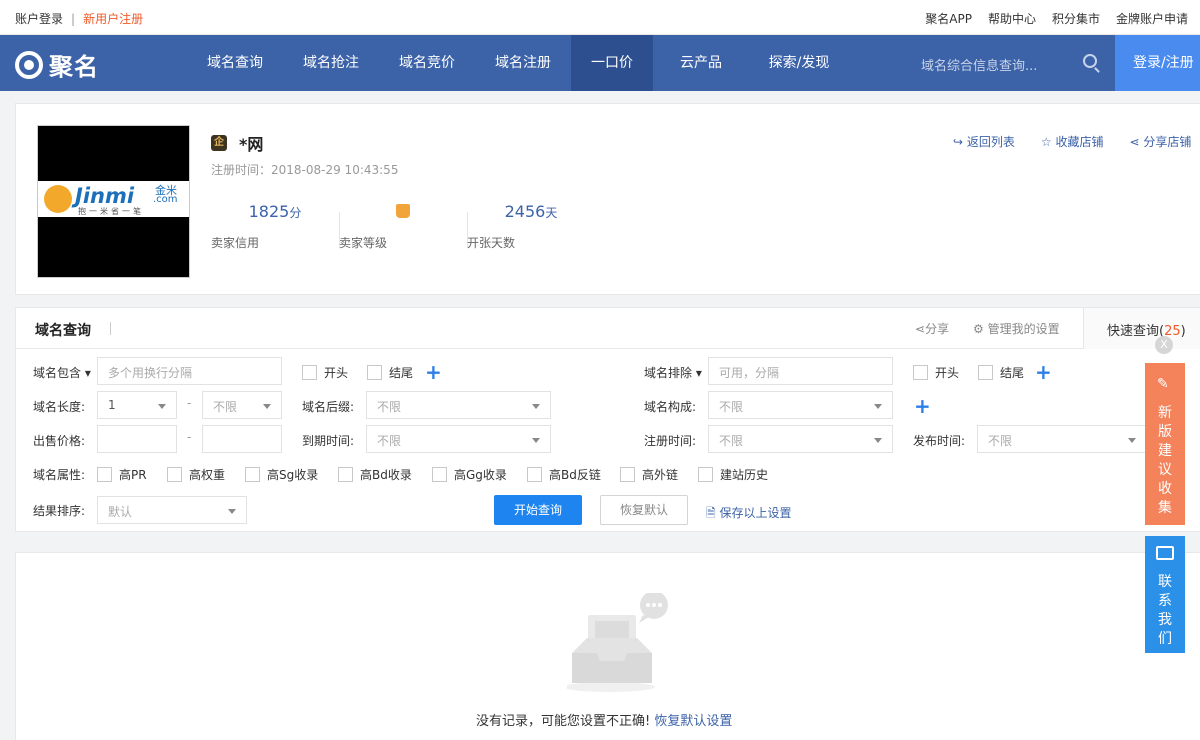  What do you see at coordinates (1165, 461) in the screenshot?
I see `feedback-text: 新 版 建 议 收 集` at bounding box center [1165, 461].